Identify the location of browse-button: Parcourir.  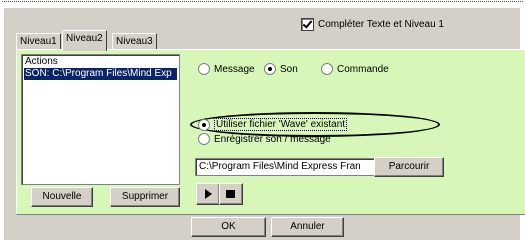
(409, 167).